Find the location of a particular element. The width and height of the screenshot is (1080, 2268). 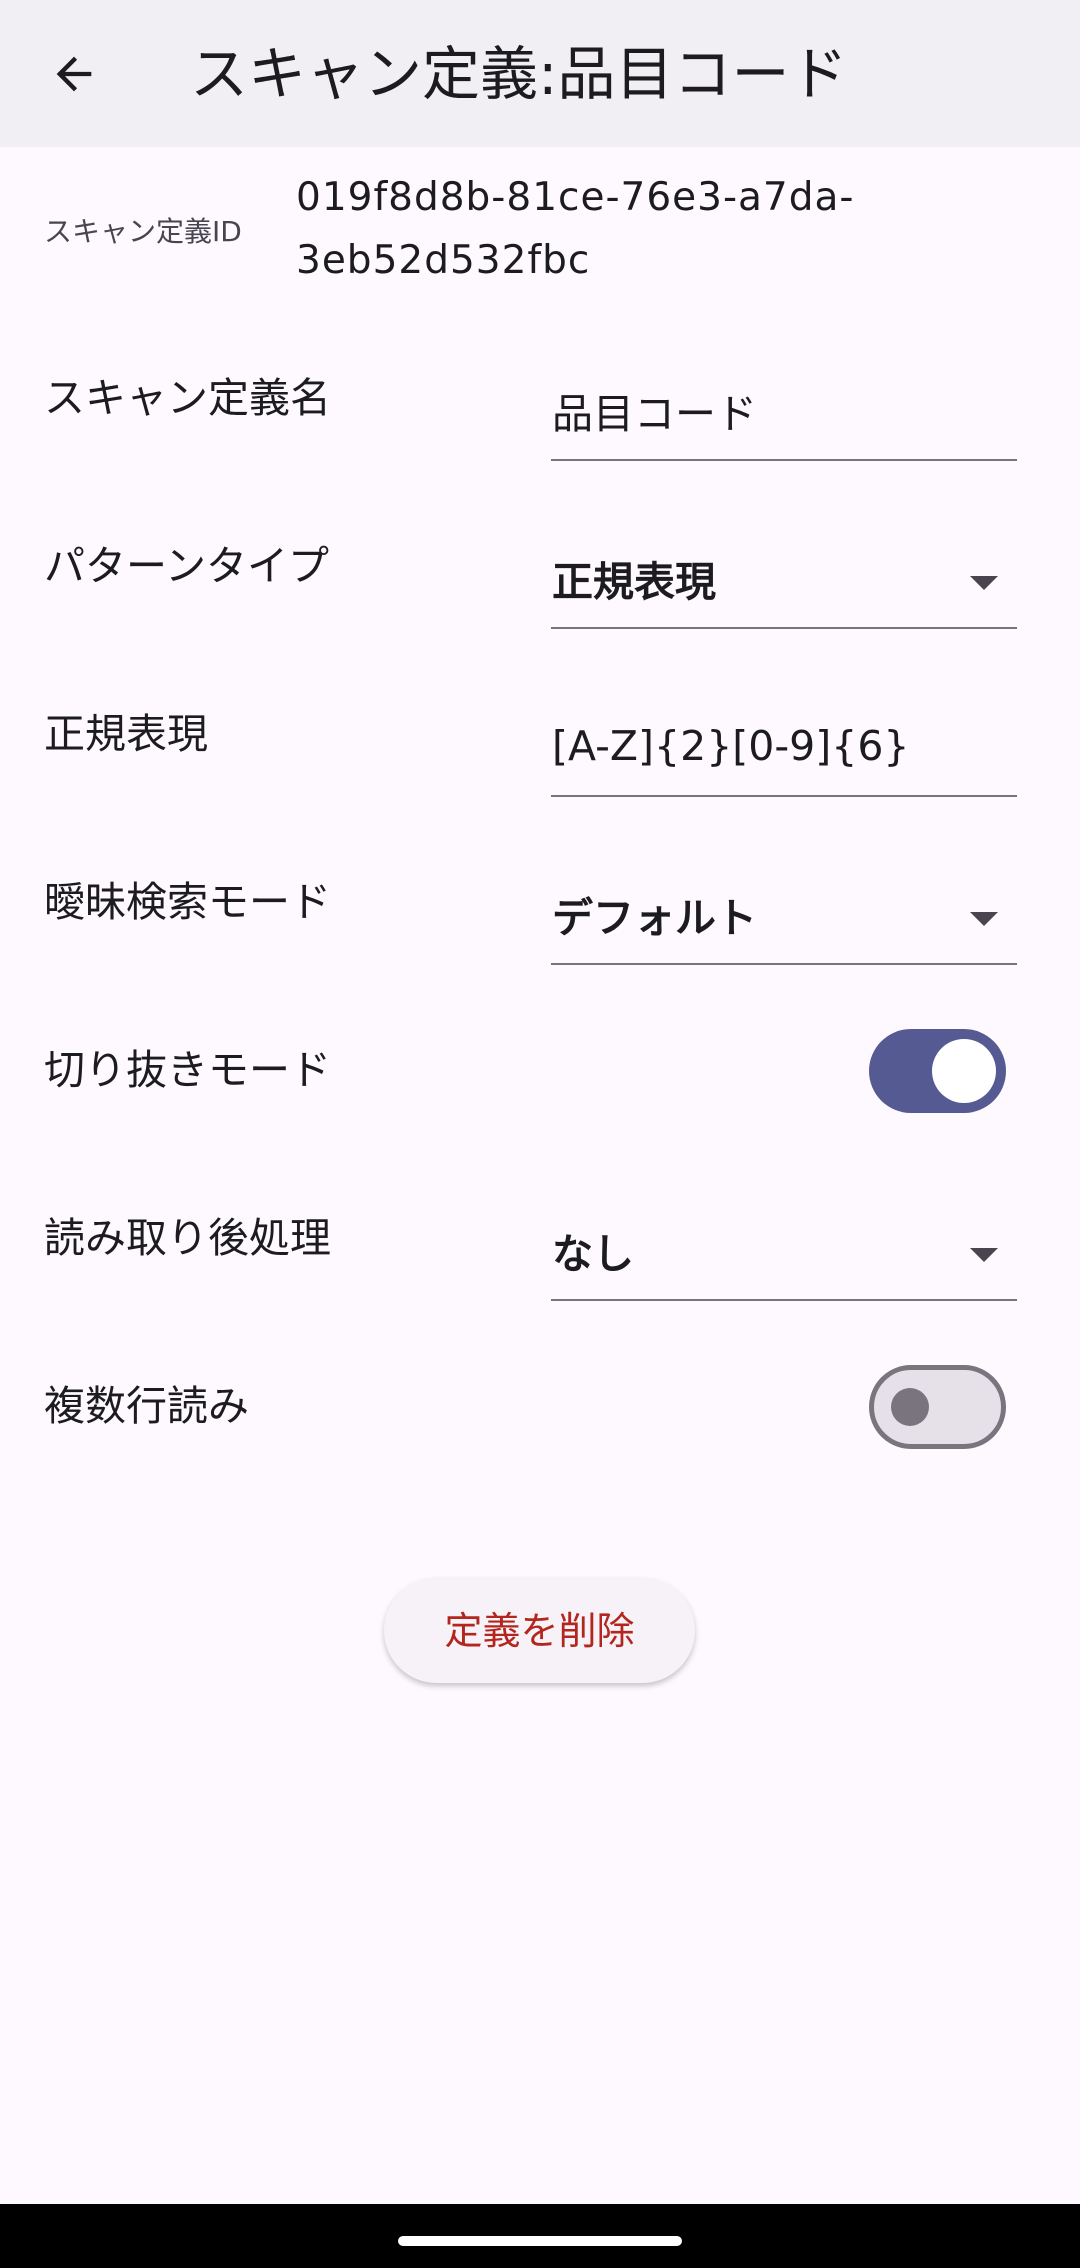

crop-mode-switch is located at coordinates (937, 1071).